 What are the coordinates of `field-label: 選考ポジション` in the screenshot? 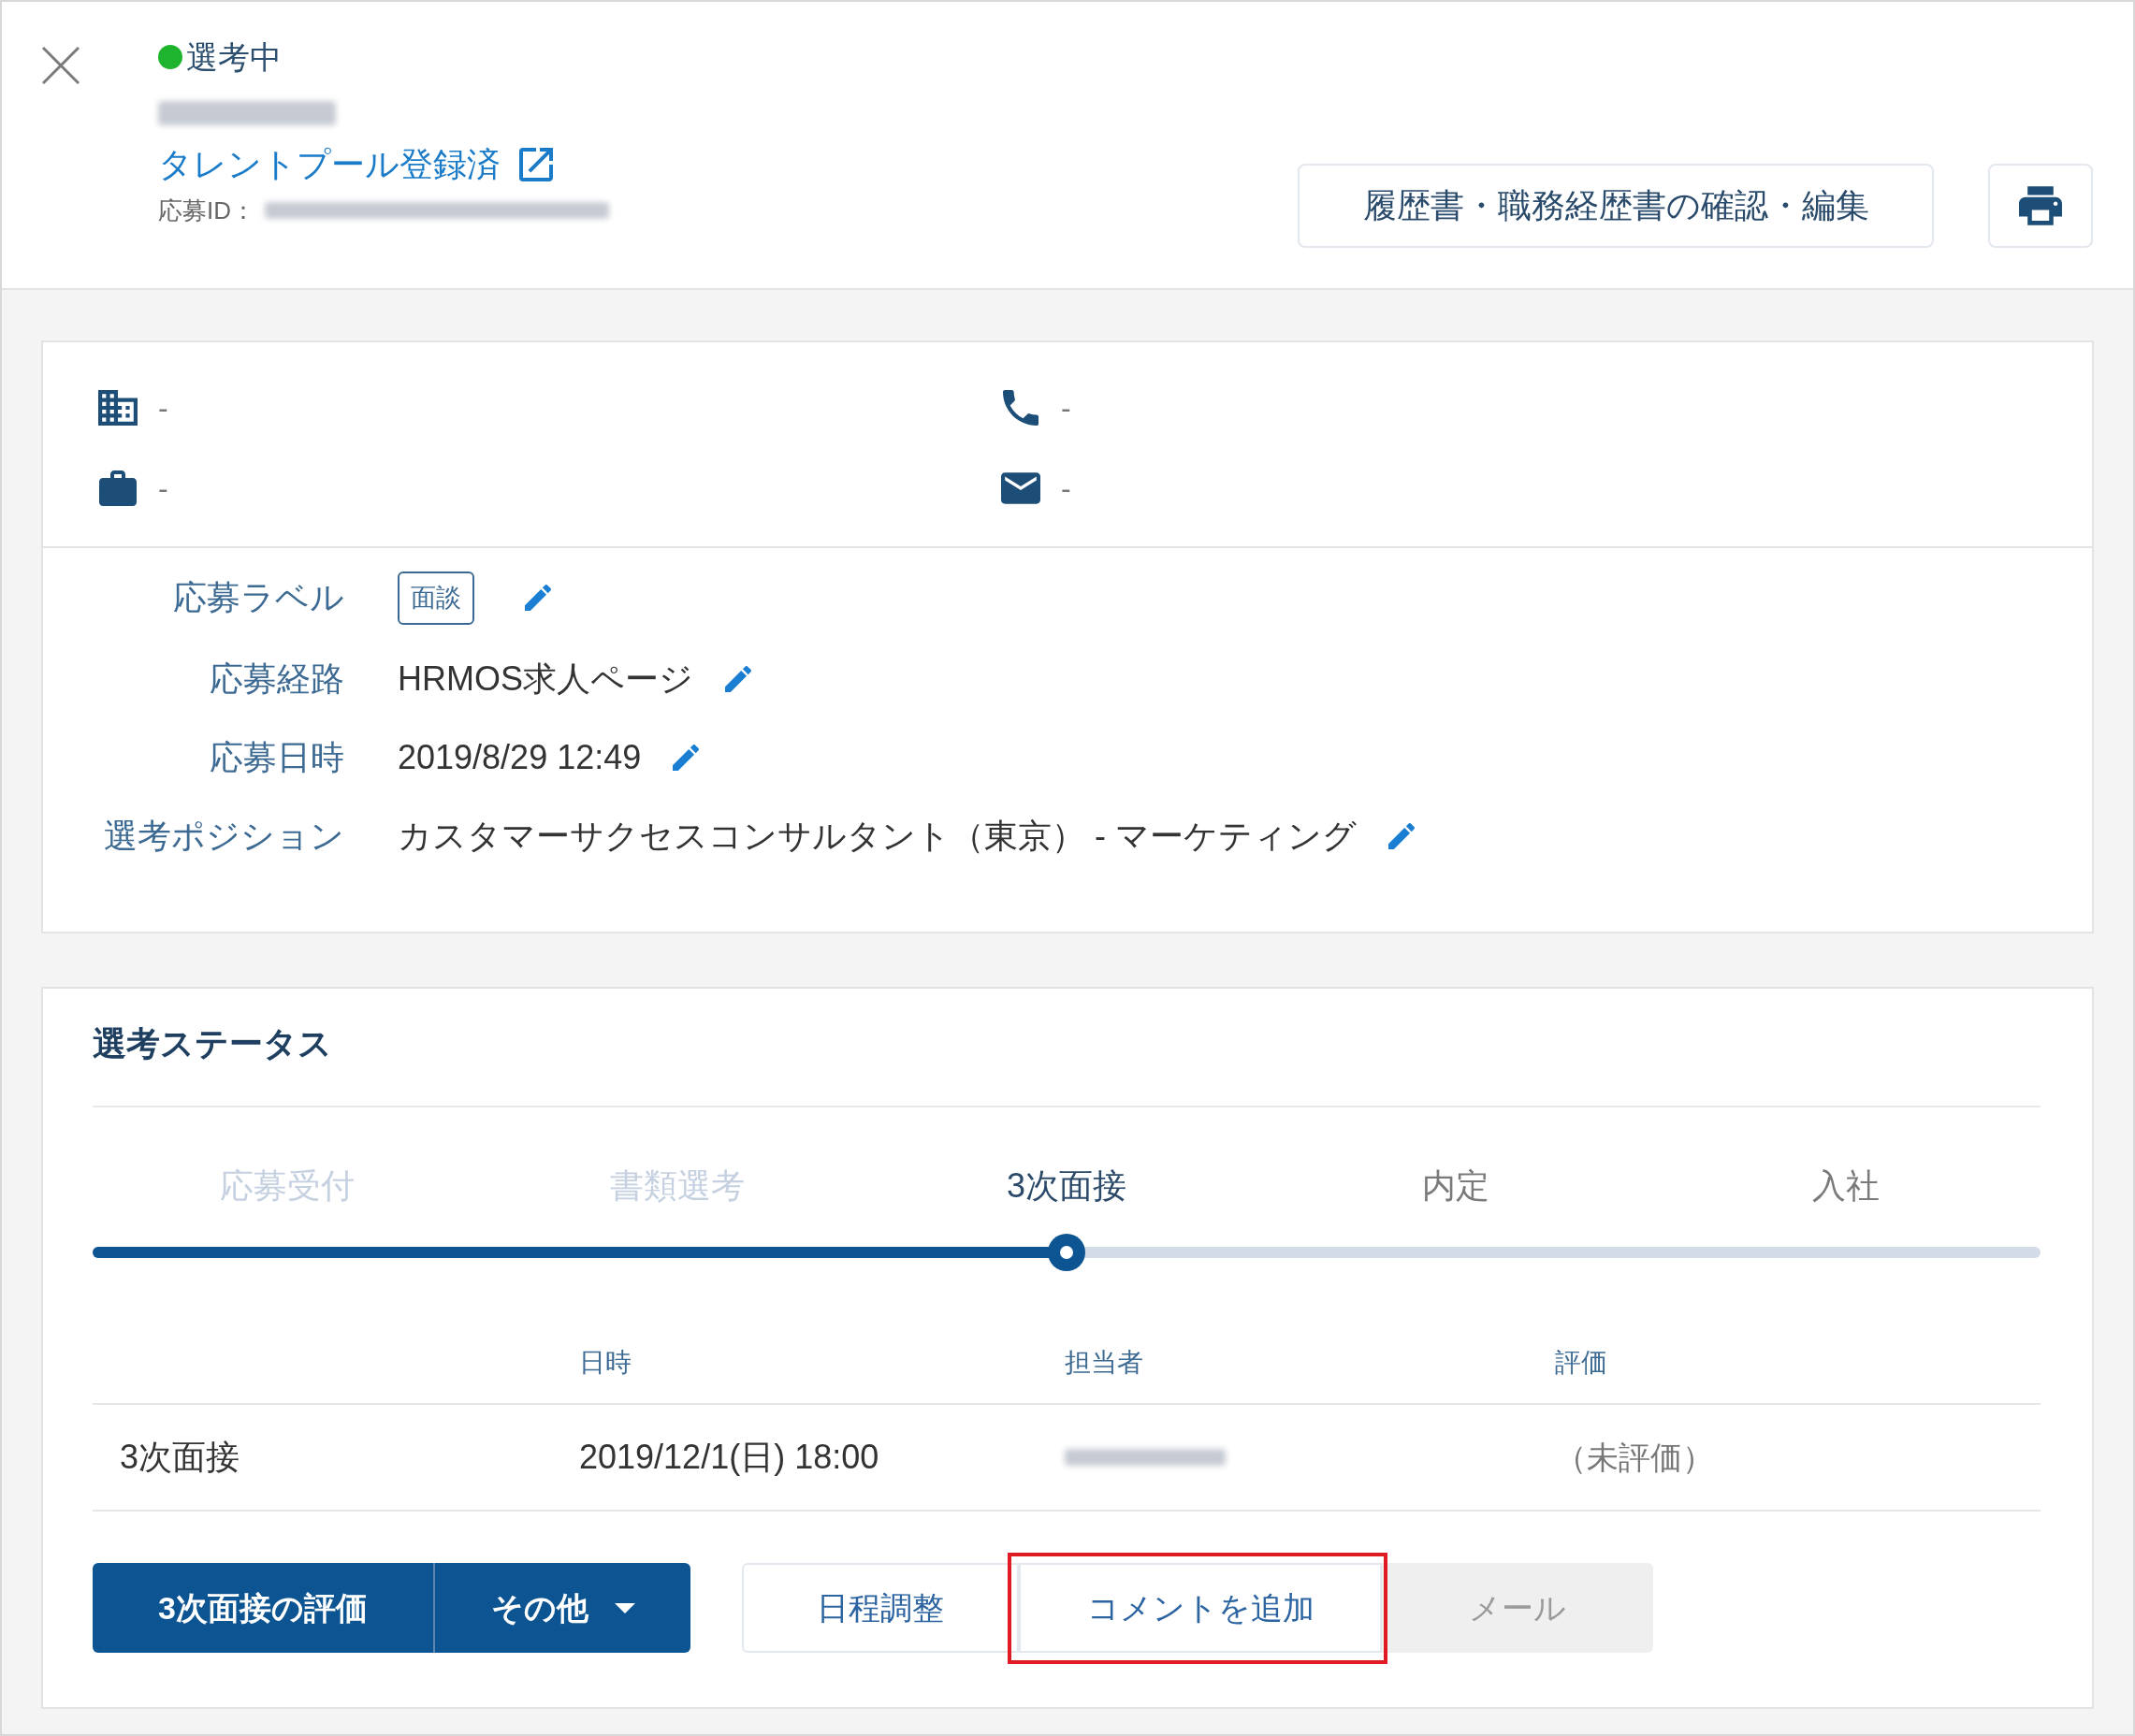 It's located at (224, 836).